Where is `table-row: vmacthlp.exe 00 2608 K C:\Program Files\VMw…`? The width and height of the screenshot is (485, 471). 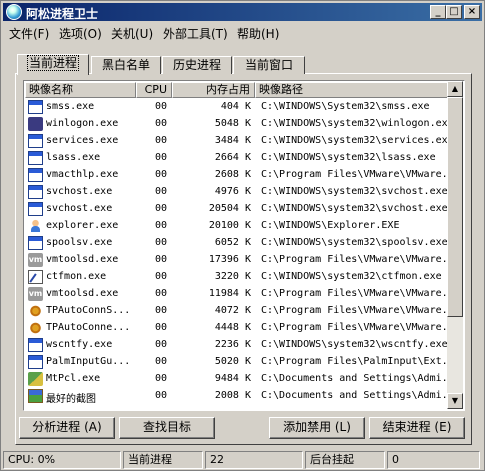
table-row: vmacthlp.exe 00 2608 K C:\Program Files\VMw… is located at coordinates (237, 175).